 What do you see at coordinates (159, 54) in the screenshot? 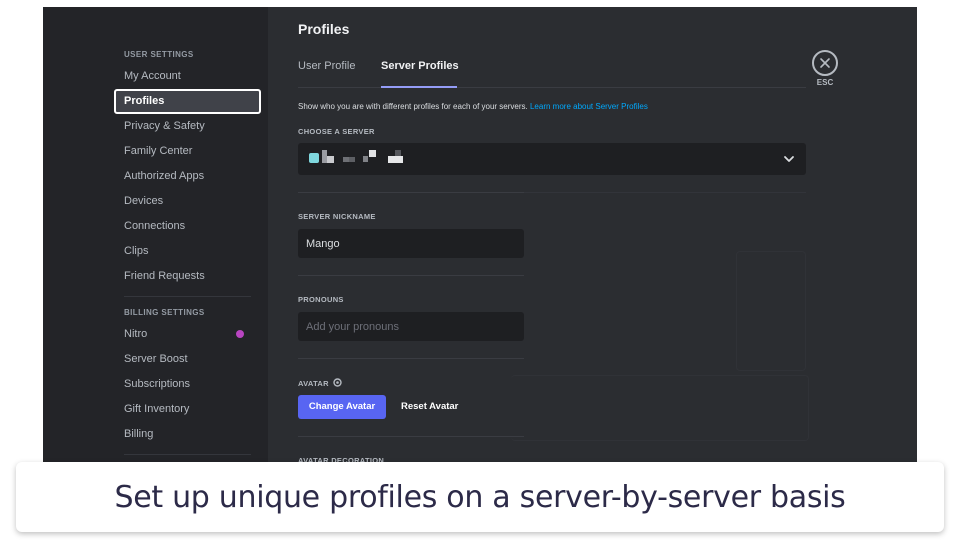
I see `user-settings-header: User Settings` at bounding box center [159, 54].